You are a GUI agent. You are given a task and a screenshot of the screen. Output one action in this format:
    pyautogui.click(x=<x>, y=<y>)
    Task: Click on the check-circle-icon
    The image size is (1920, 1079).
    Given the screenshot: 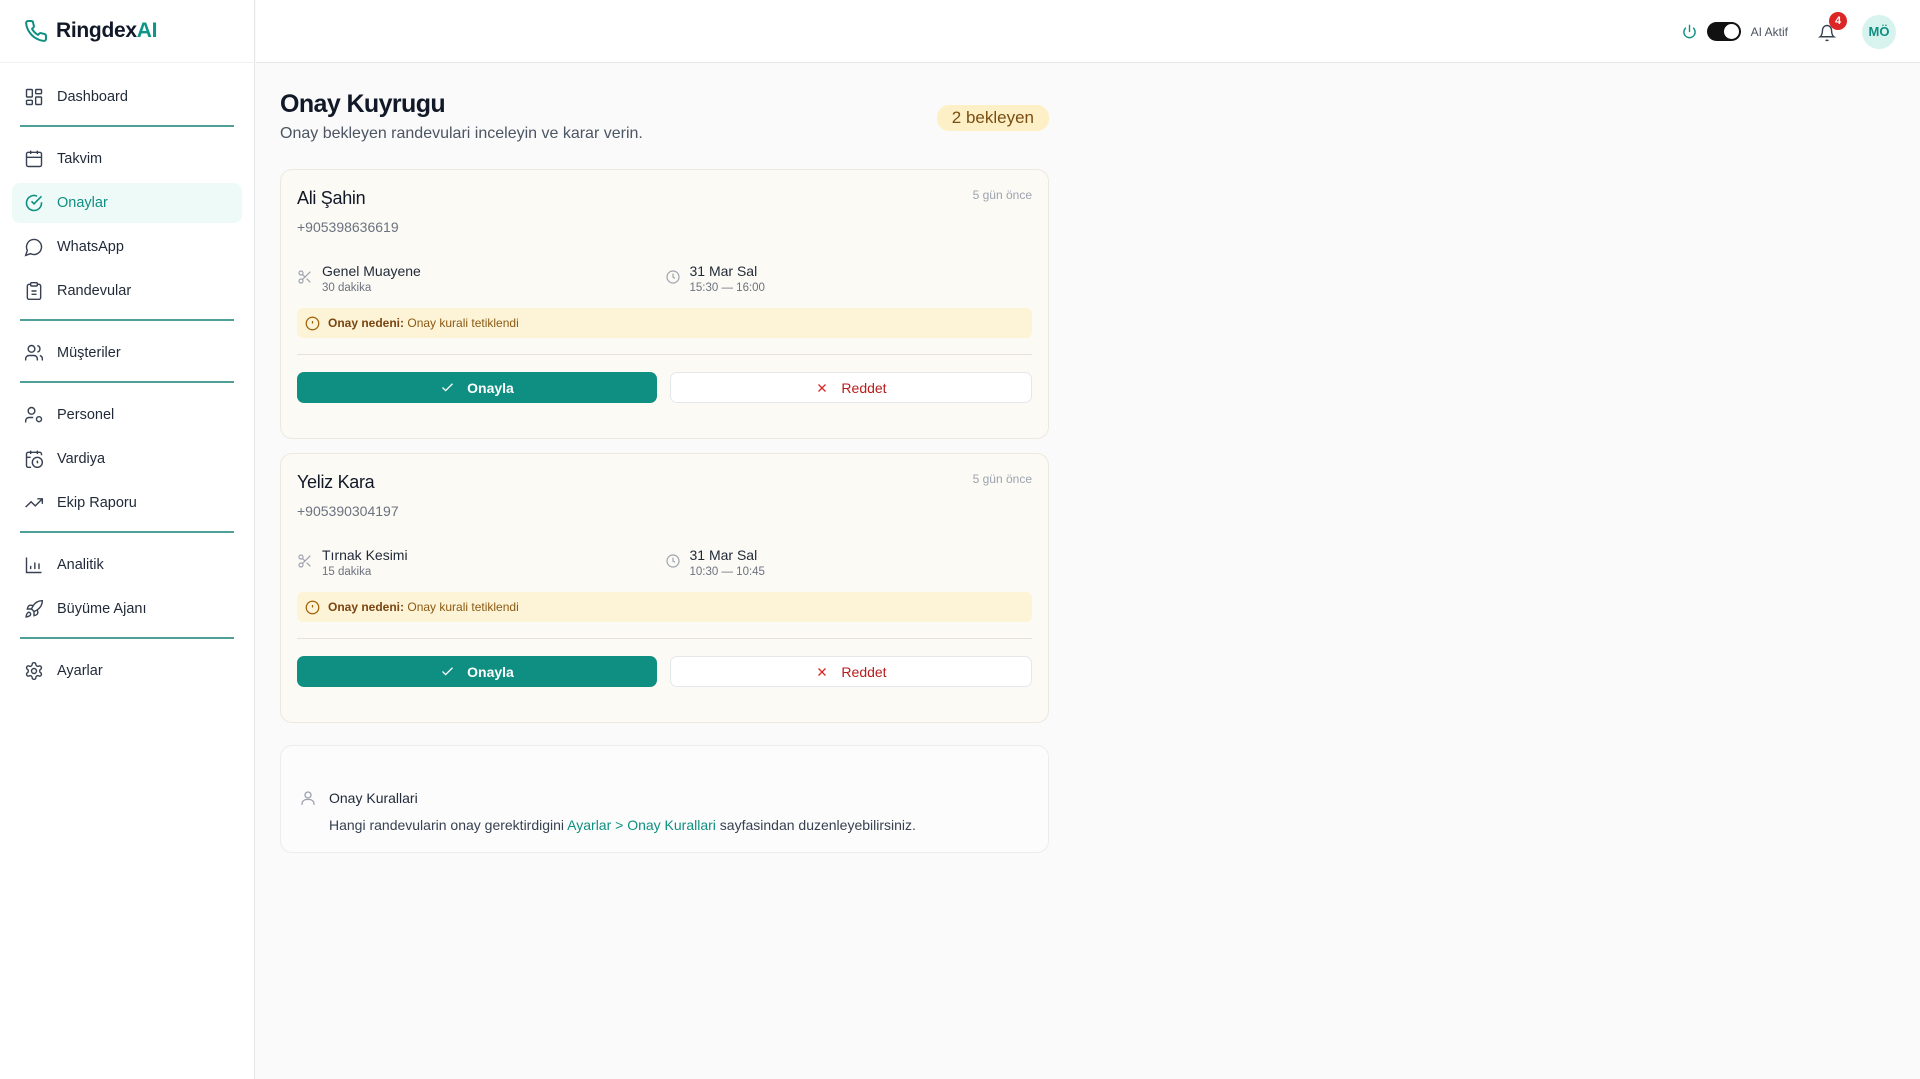 What is the action you would take?
    pyautogui.click(x=34, y=203)
    